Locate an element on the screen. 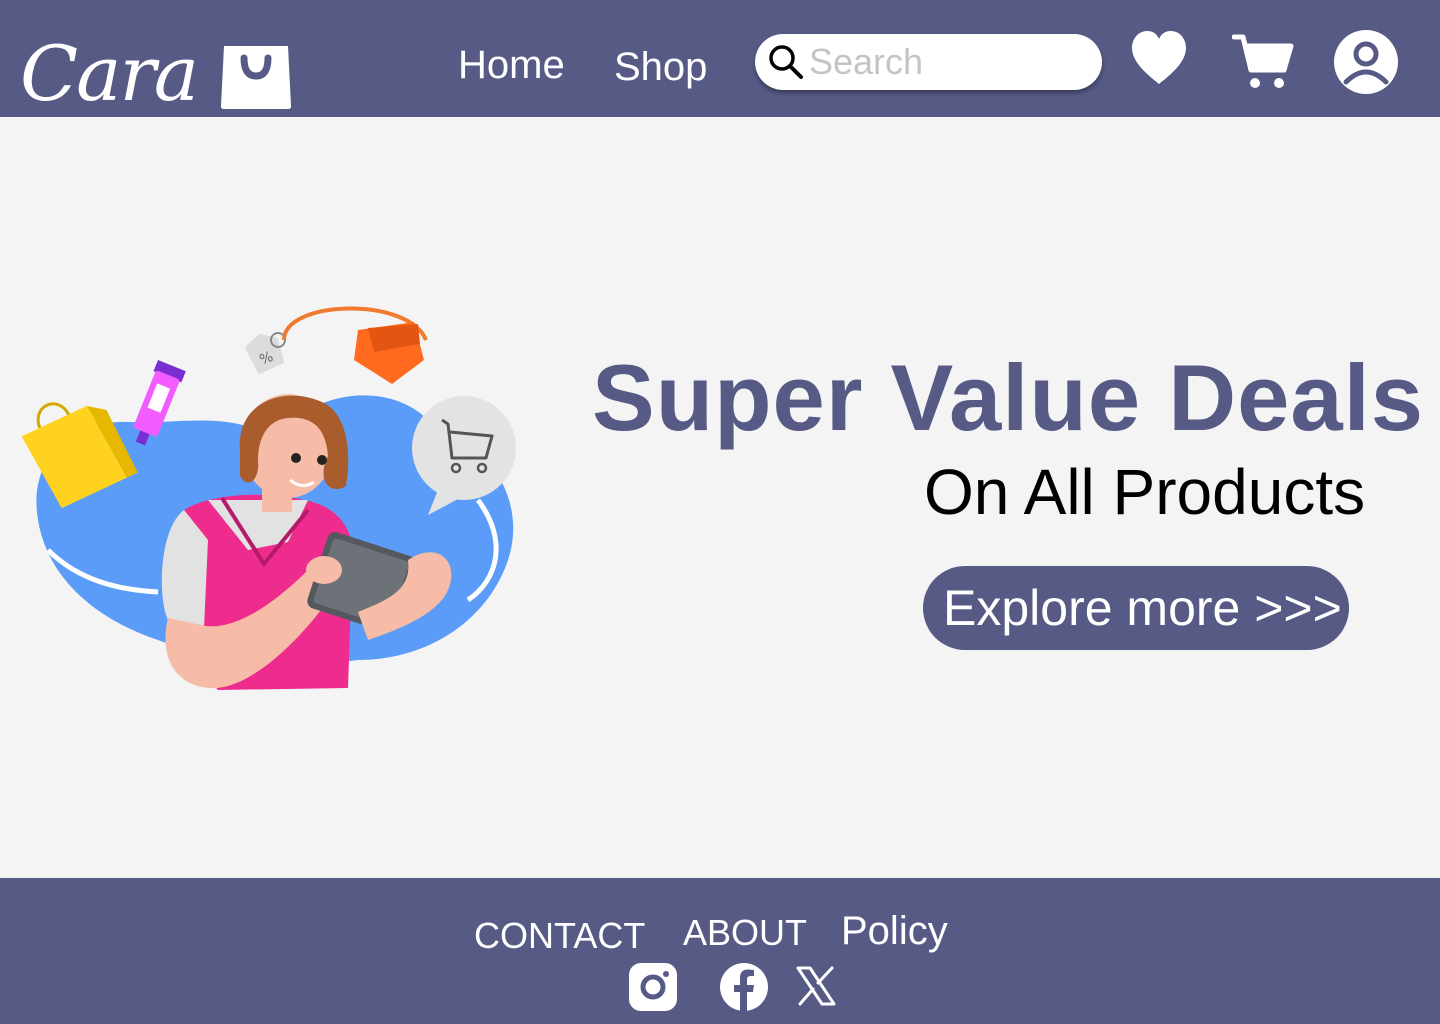 This screenshot has width=1440, height=1024. logo-text: Cara is located at coordinates (109, 73).